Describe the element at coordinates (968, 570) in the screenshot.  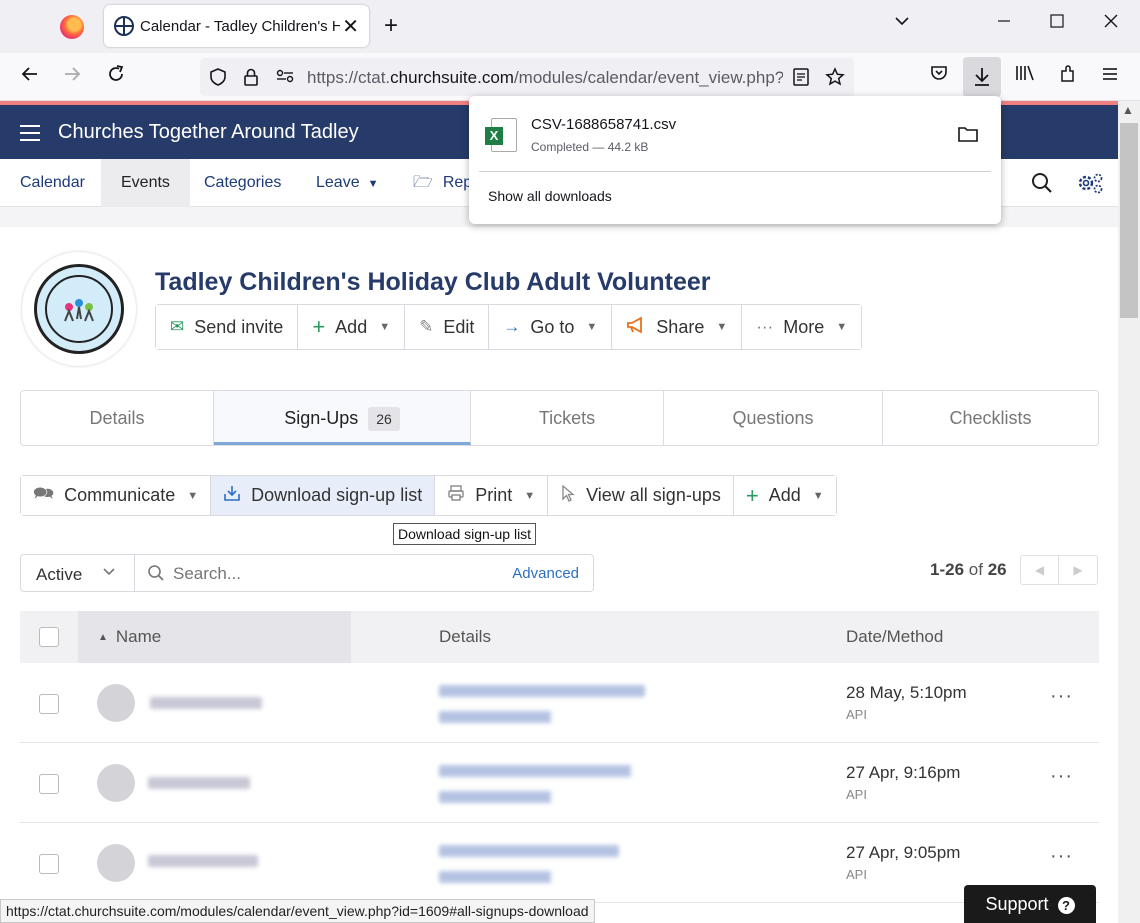
I see `pagination-summary: 1-26 of 26` at that location.